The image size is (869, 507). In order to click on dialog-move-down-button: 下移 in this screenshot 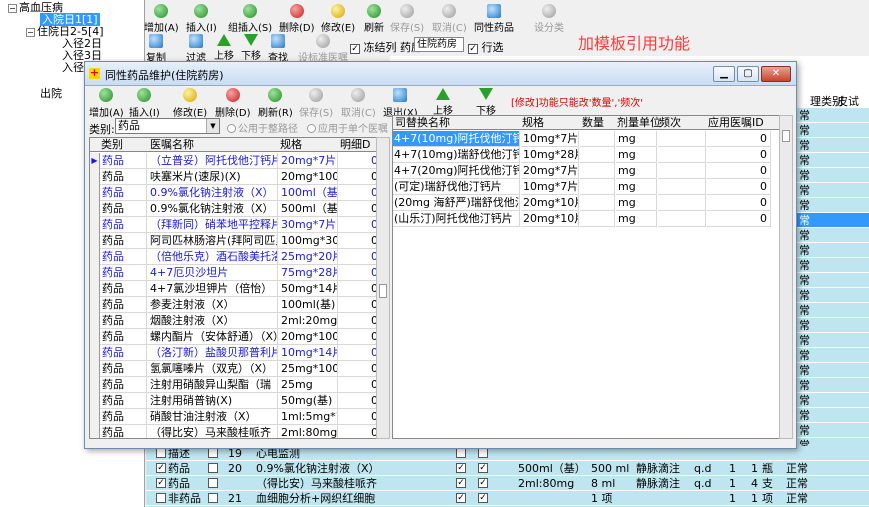, I will do `click(486, 102)`.